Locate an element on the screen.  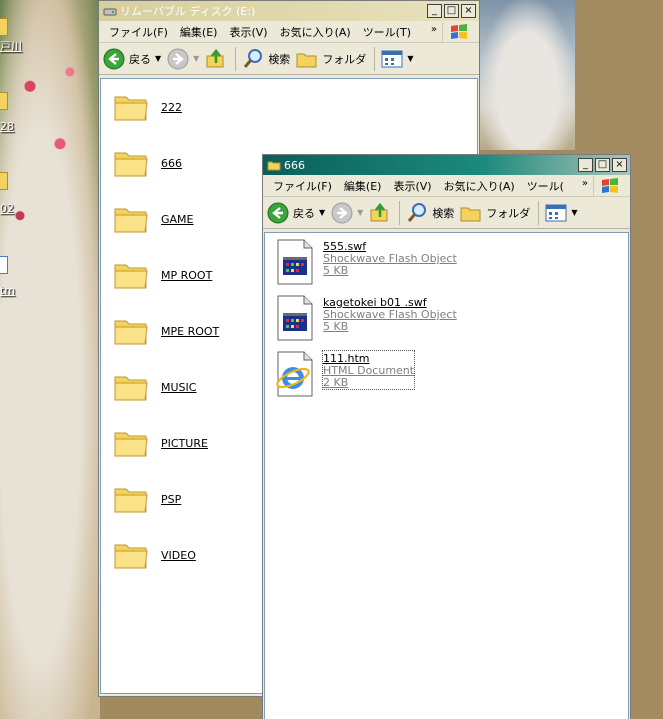
folder-item: VIDEO is located at coordinates (154, 555).